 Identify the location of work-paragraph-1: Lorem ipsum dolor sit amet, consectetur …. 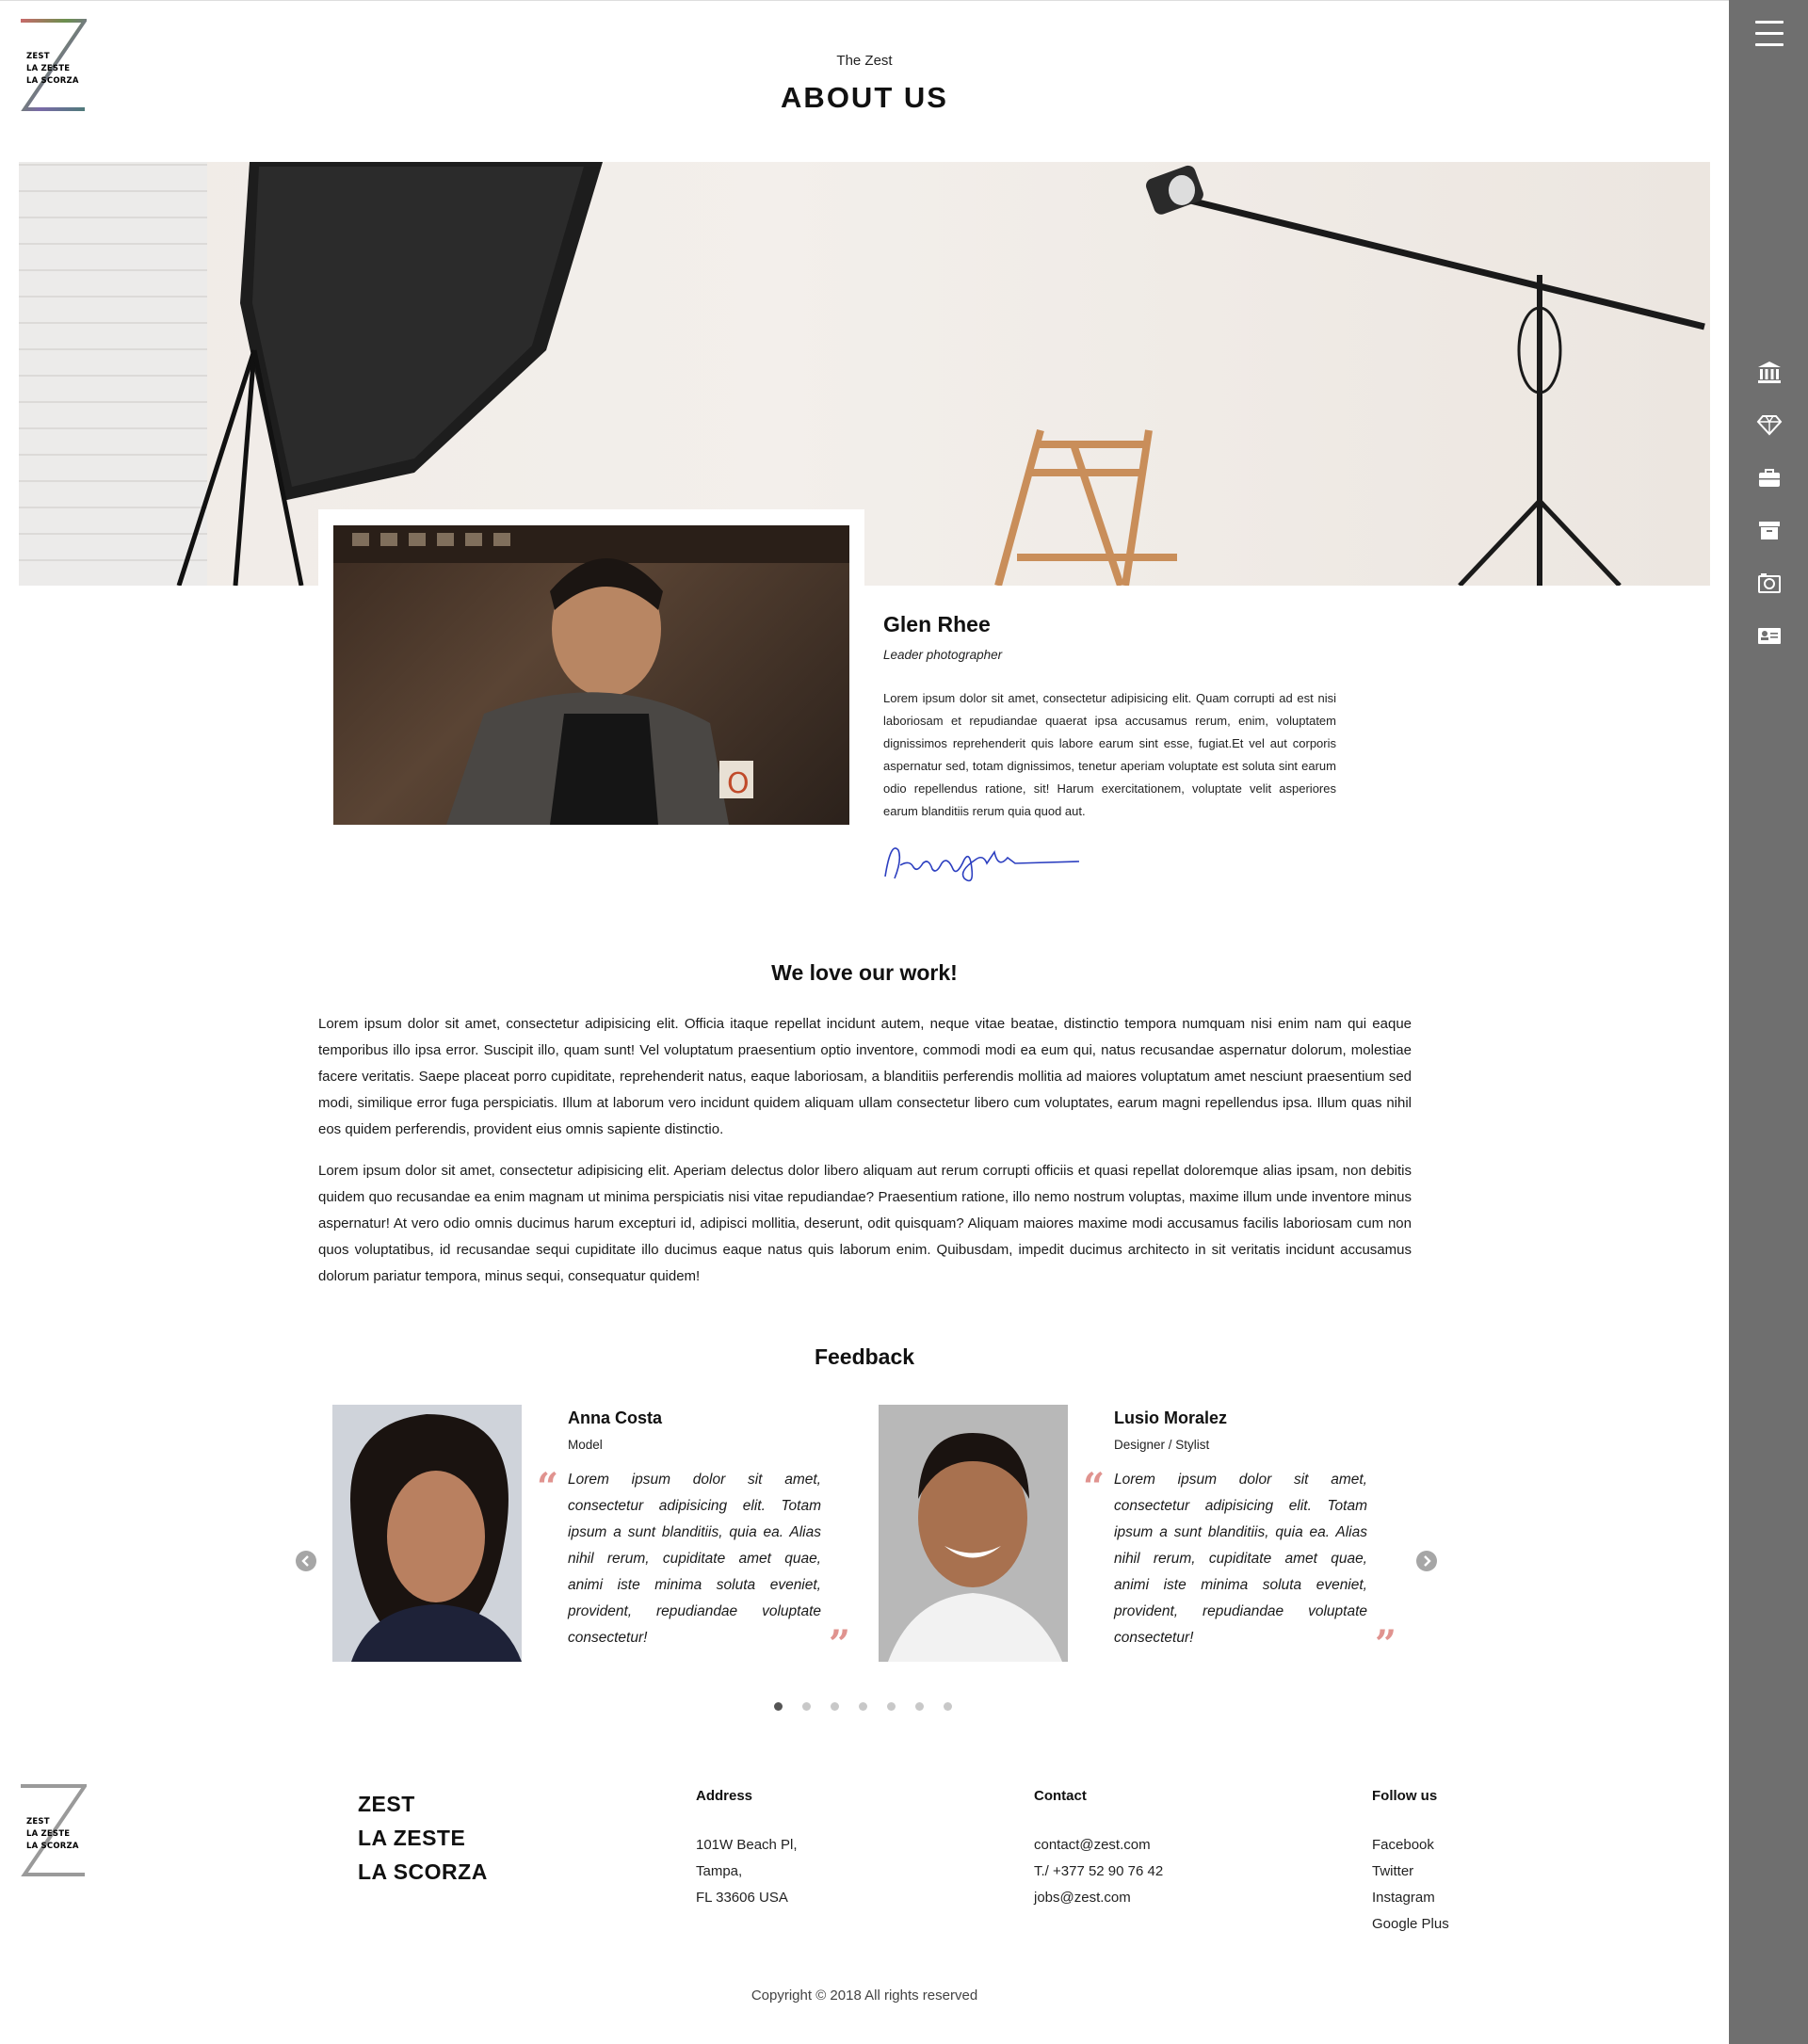
(865, 1076).